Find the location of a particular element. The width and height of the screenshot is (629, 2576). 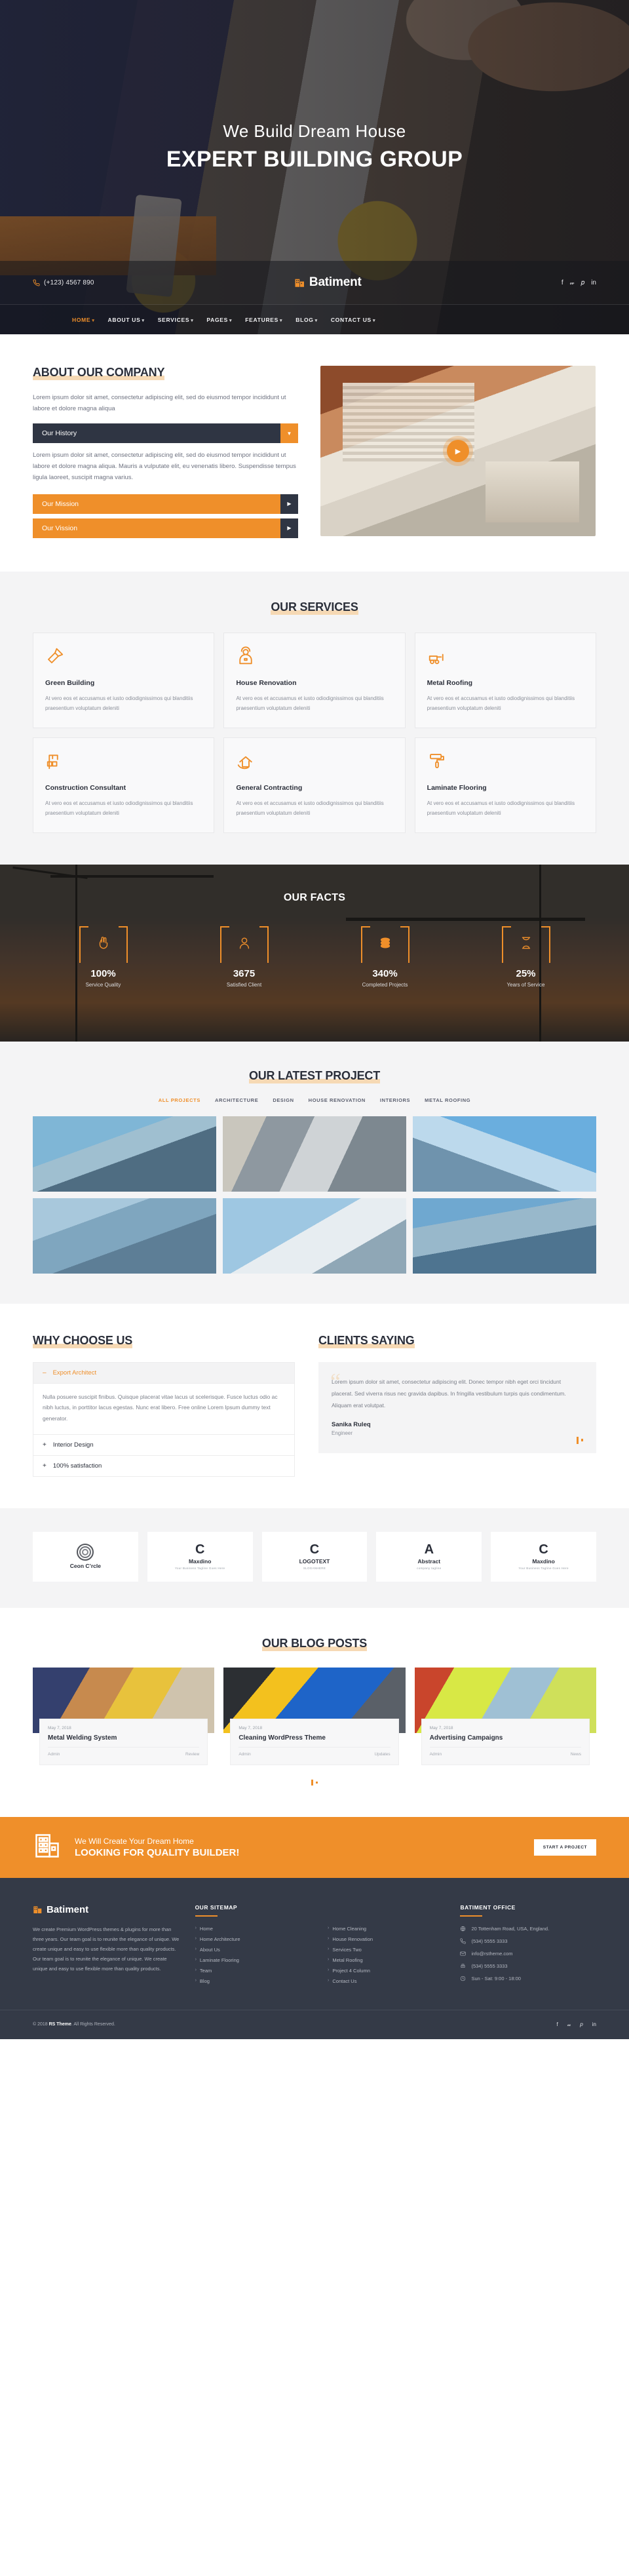

why-toggle-header: + Interior Design is located at coordinates (163, 1445).